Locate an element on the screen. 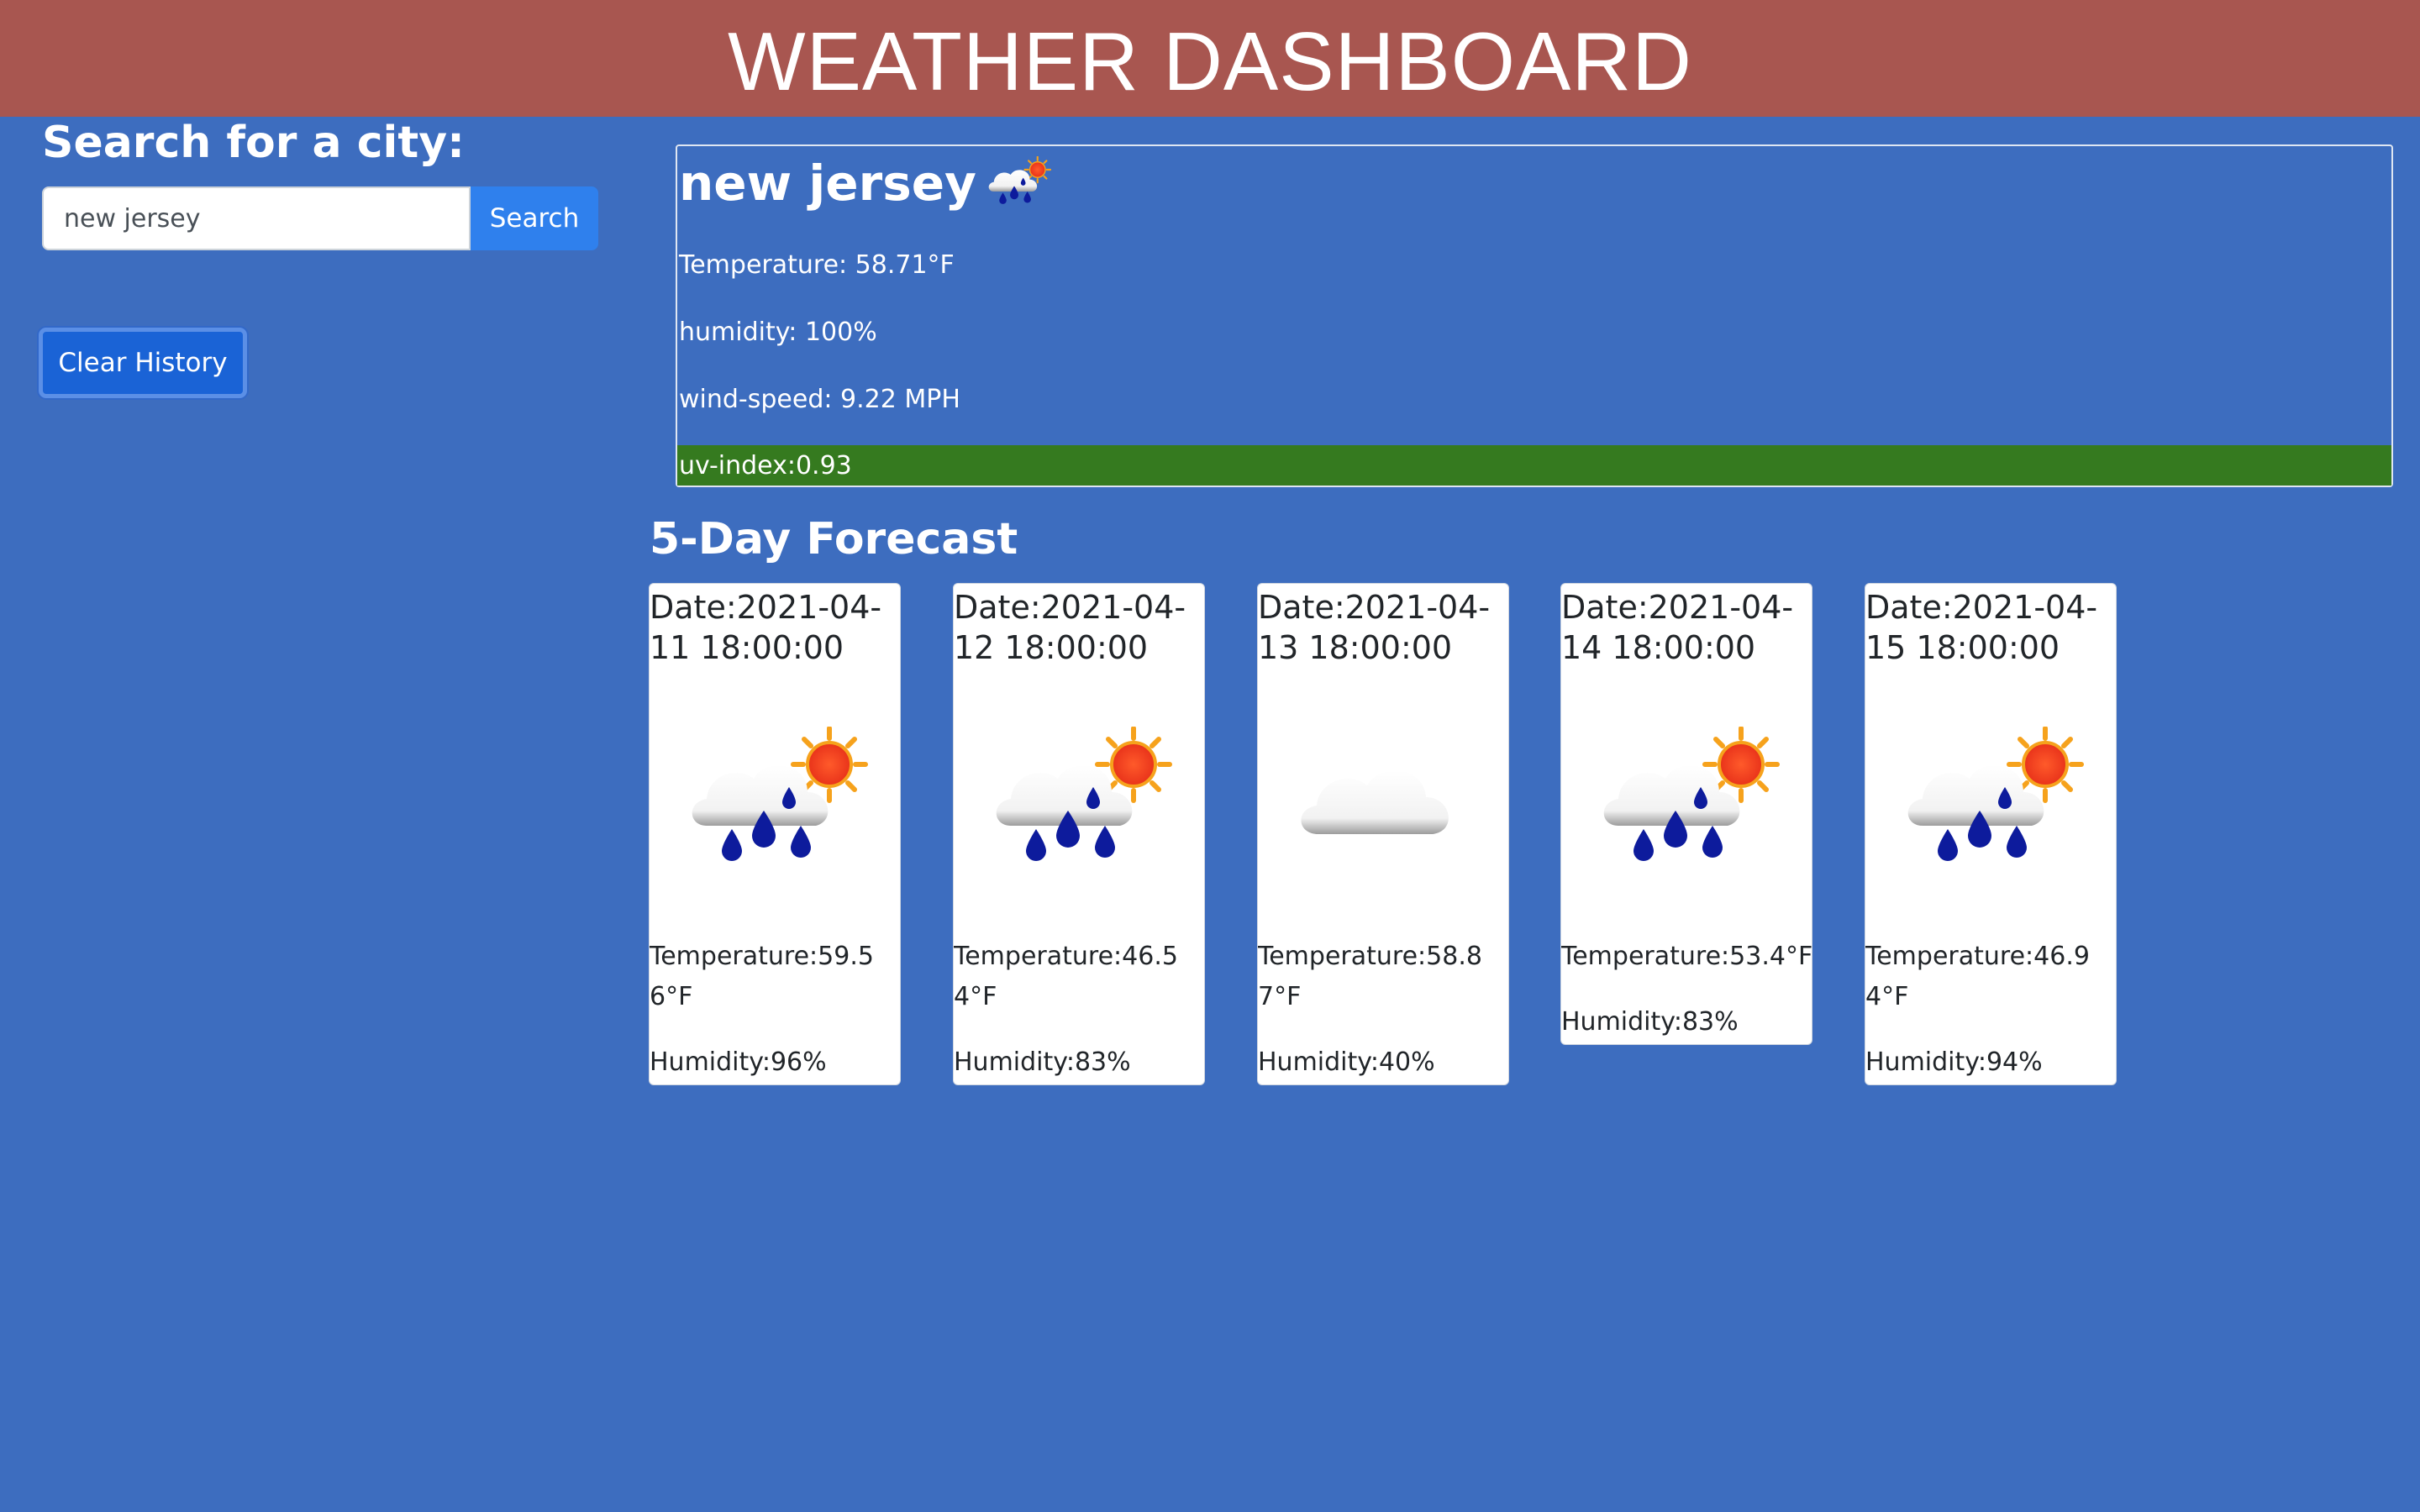 The height and width of the screenshot is (1512, 2420). forecast-date: Date:2021-04-13 18:00:00 is located at coordinates (1375, 627).